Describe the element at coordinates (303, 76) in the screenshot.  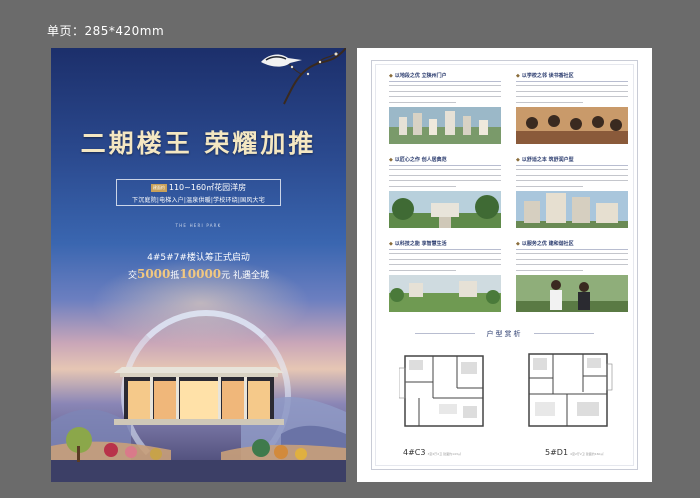
I see `magpie-branch-illustration` at that location.